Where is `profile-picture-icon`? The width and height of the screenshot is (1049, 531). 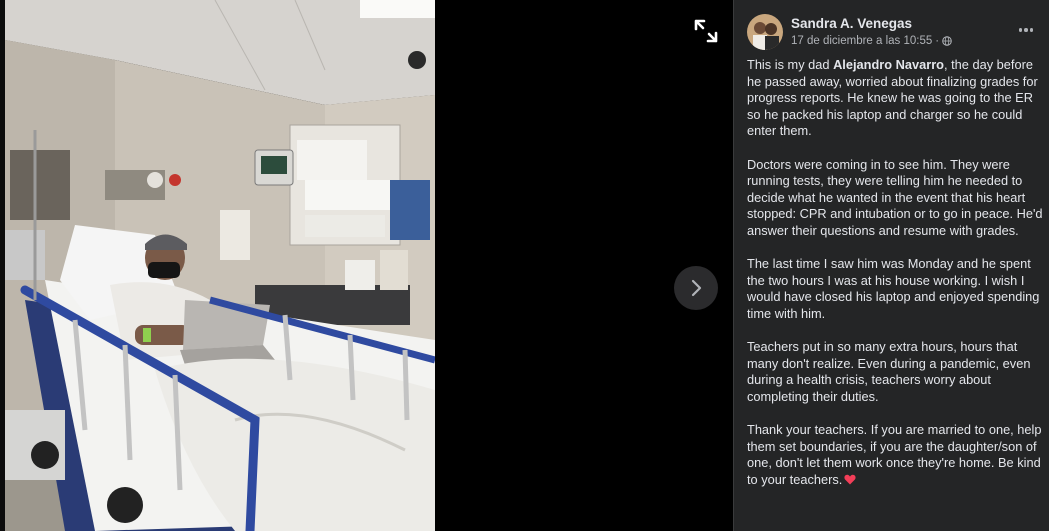
profile-picture-icon is located at coordinates (765, 32).